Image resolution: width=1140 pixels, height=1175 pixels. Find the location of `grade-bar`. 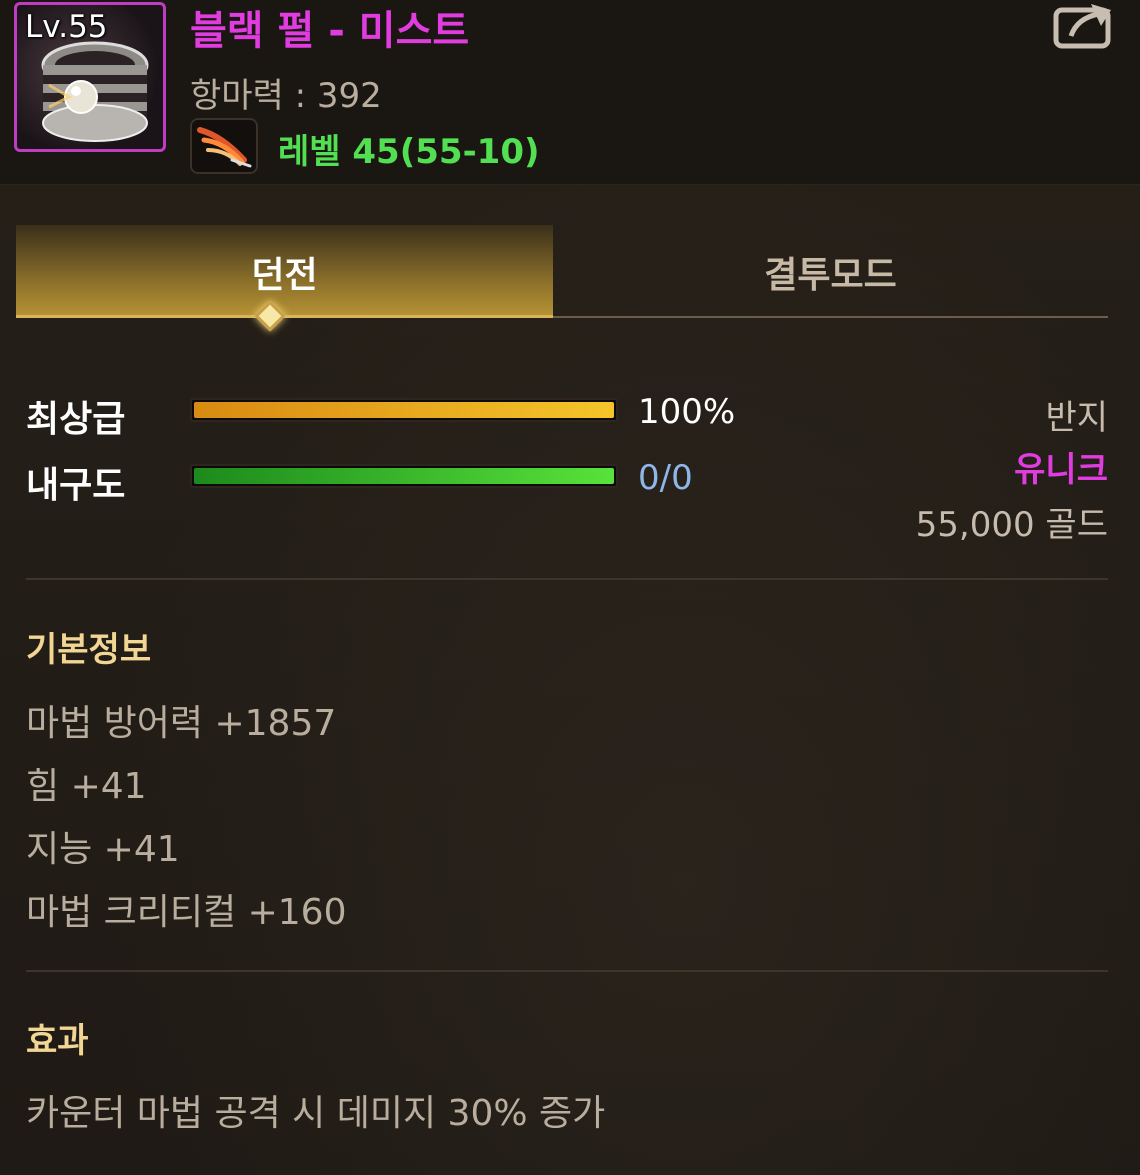

grade-bar is located at coordinates (404, 410).